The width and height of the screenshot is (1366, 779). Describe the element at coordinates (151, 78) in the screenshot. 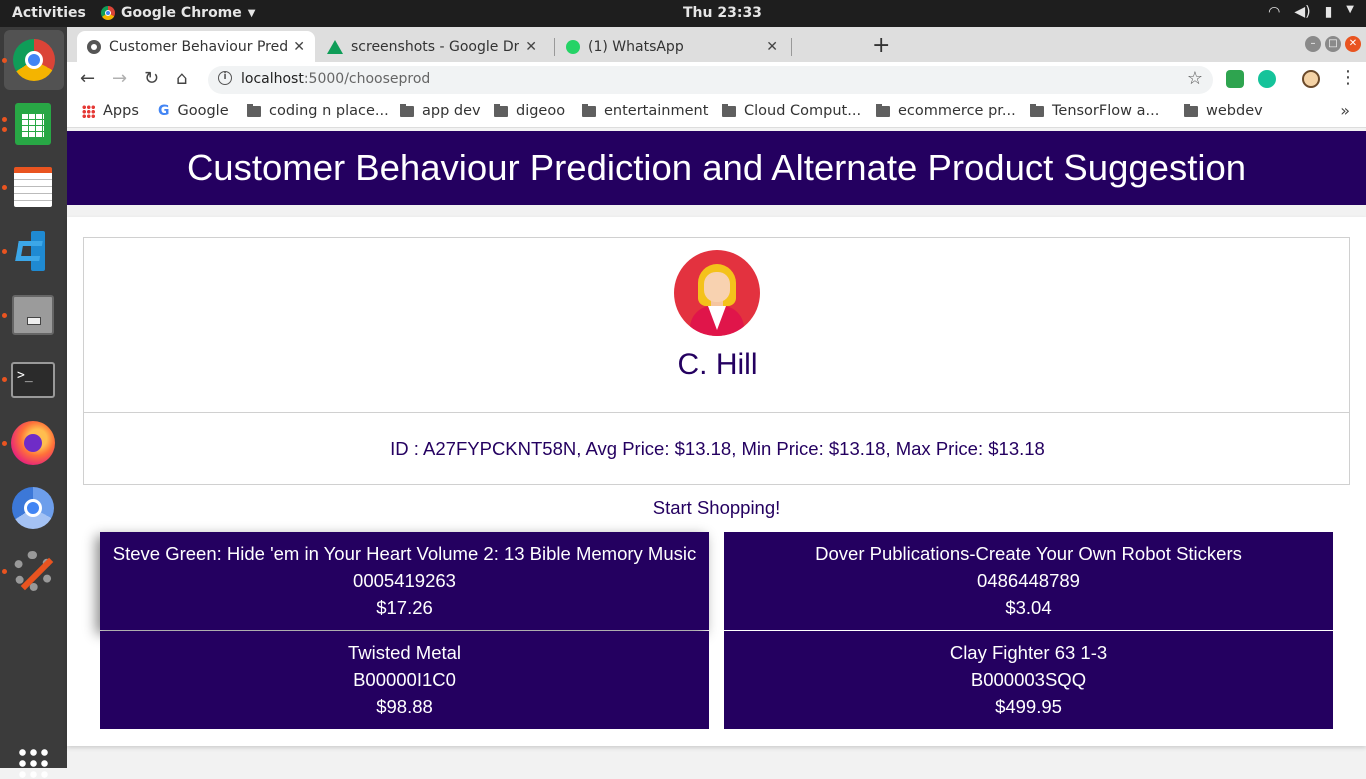

I see `reload-icon: ↻` at that location.